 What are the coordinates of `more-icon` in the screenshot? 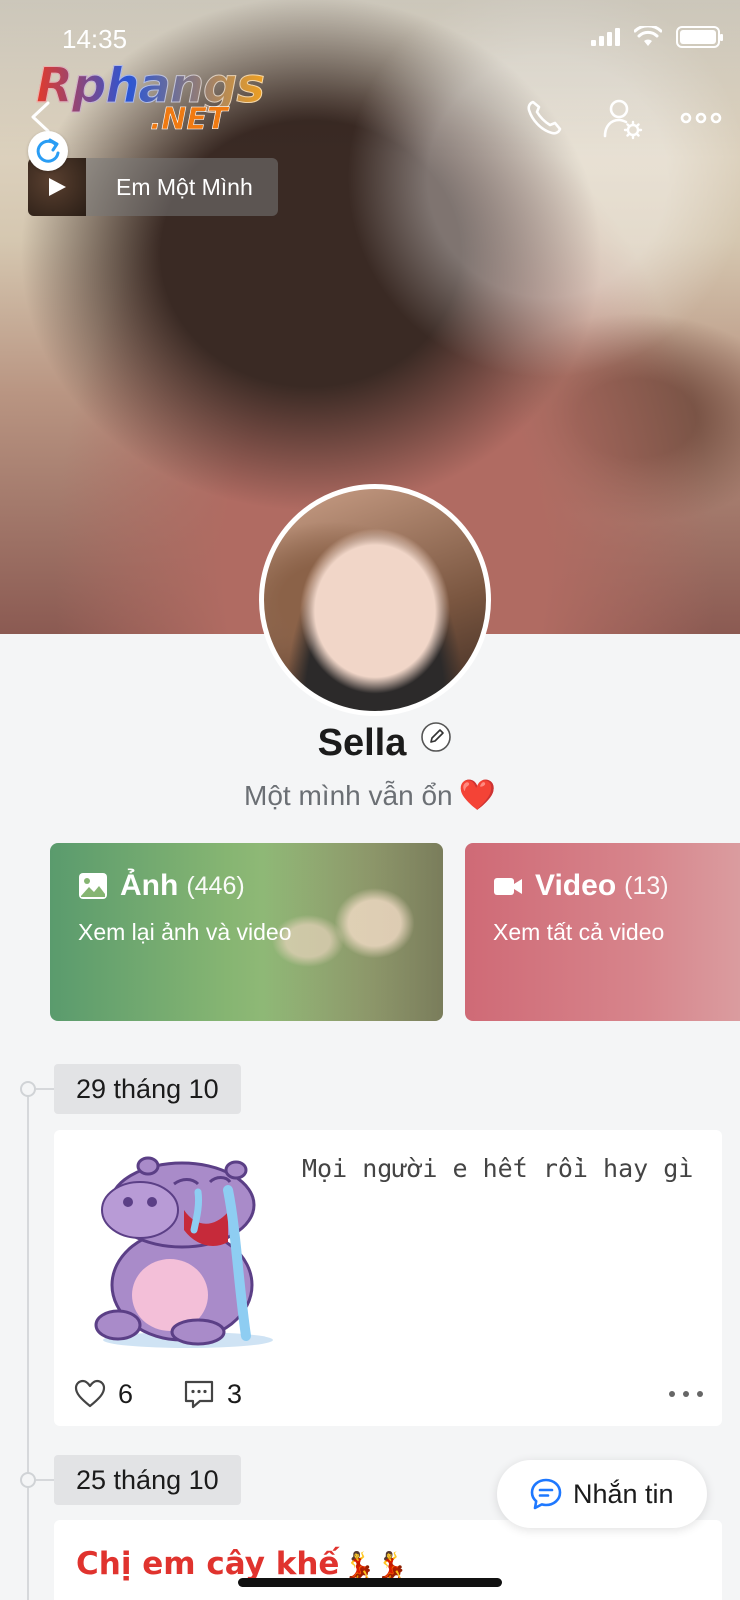 It's located at (701, 118).